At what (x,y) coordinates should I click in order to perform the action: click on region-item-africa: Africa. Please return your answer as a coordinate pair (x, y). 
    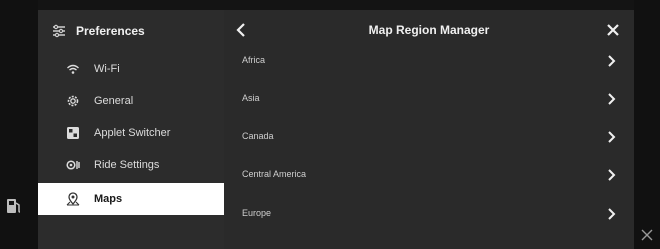
    Looking at the image, I should click on (429, 62).